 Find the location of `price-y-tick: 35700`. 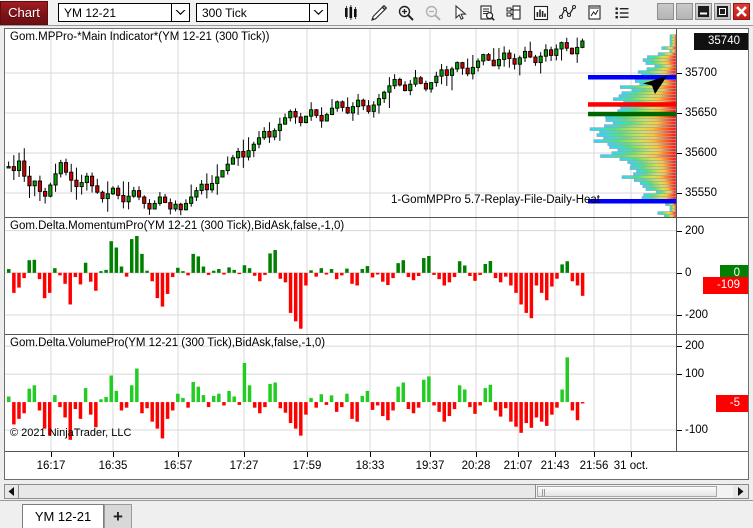

price-y-tick: 35700 is located at coordinates (712, 73).